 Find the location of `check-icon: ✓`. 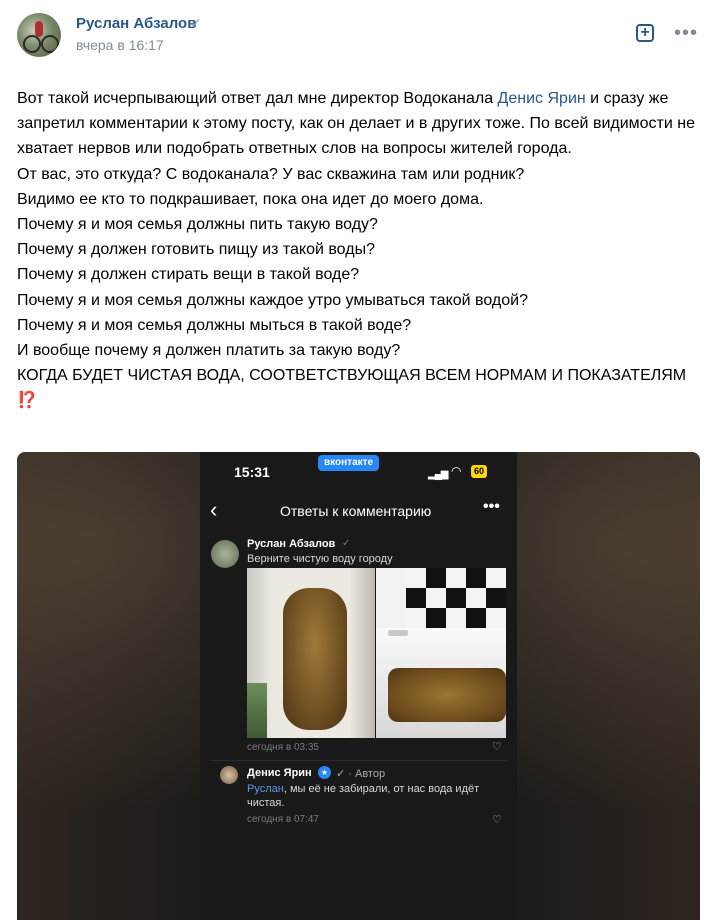

check-icon: ✓ is located at coordinates (346, 543).